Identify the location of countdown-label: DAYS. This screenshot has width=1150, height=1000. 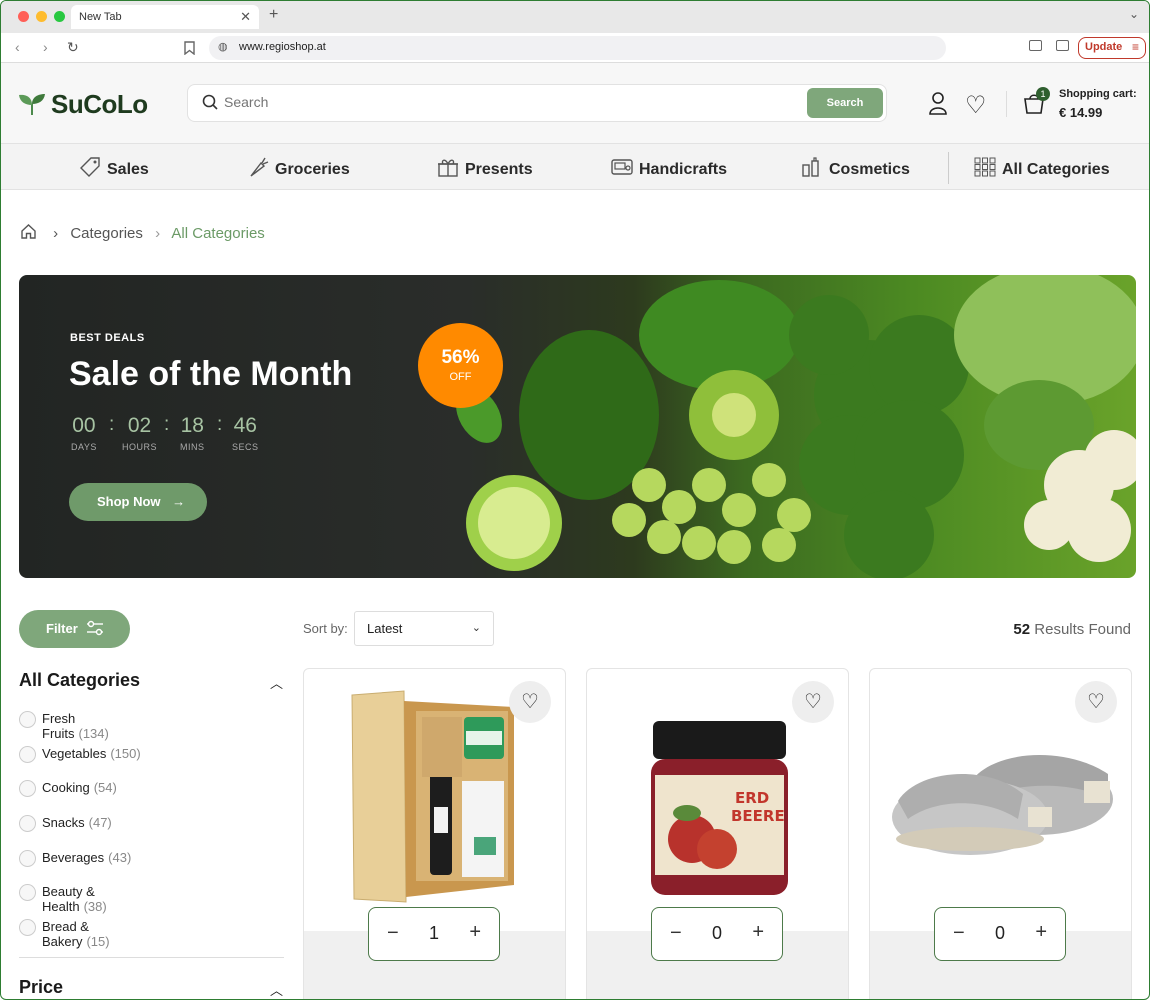
(84, 447).